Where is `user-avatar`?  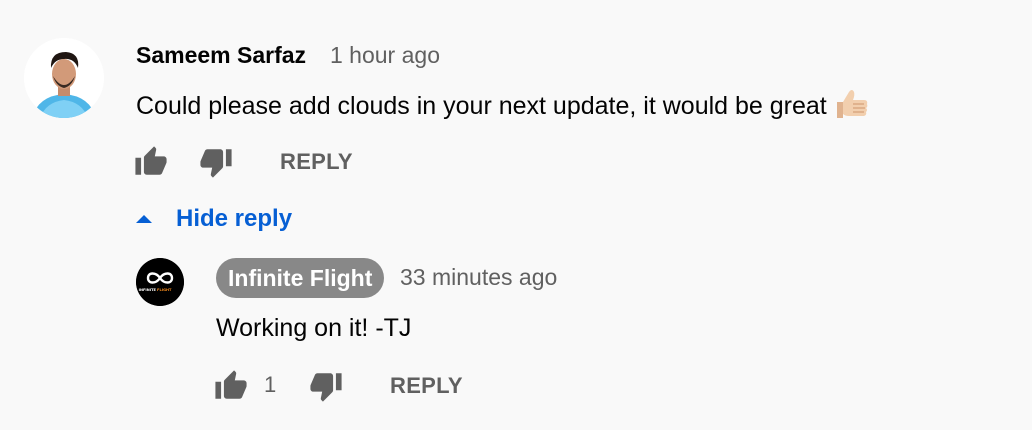 user-avatar is located at coordinates (64, 78).